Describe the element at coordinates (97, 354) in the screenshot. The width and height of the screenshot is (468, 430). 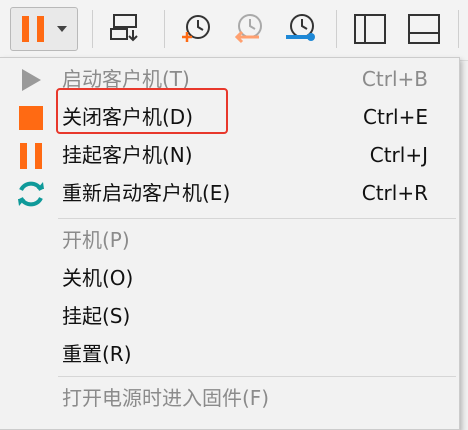
I see `menu-item-label: 重置(R)` at that location.